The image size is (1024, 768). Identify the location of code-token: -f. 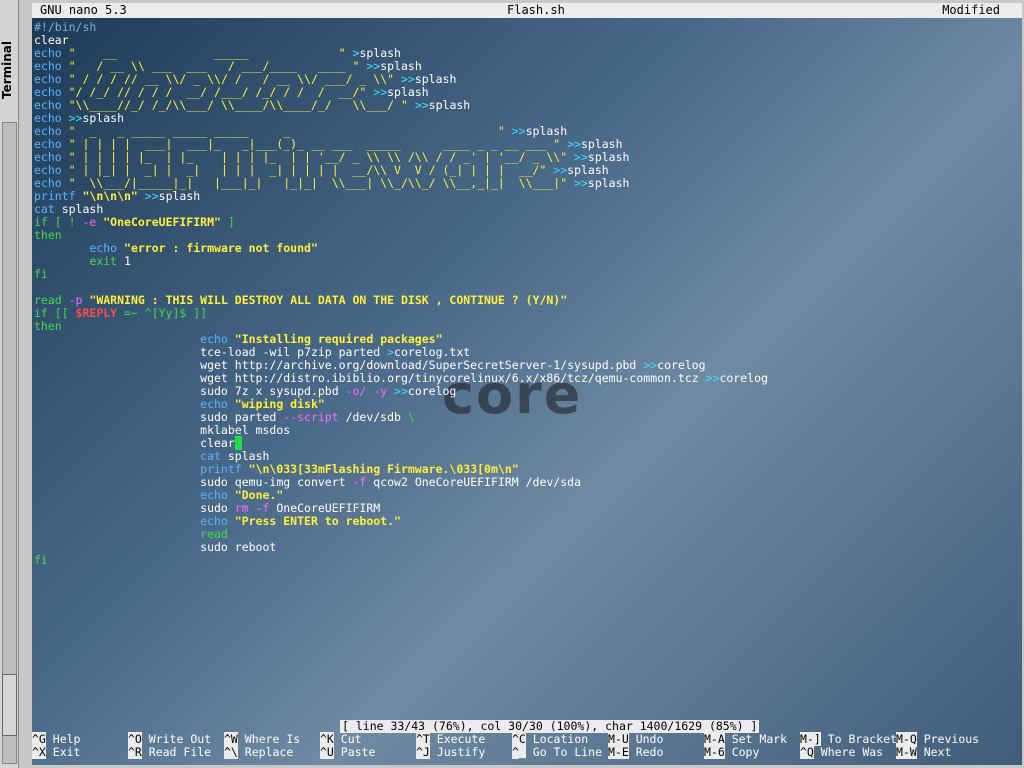
(363, 482).